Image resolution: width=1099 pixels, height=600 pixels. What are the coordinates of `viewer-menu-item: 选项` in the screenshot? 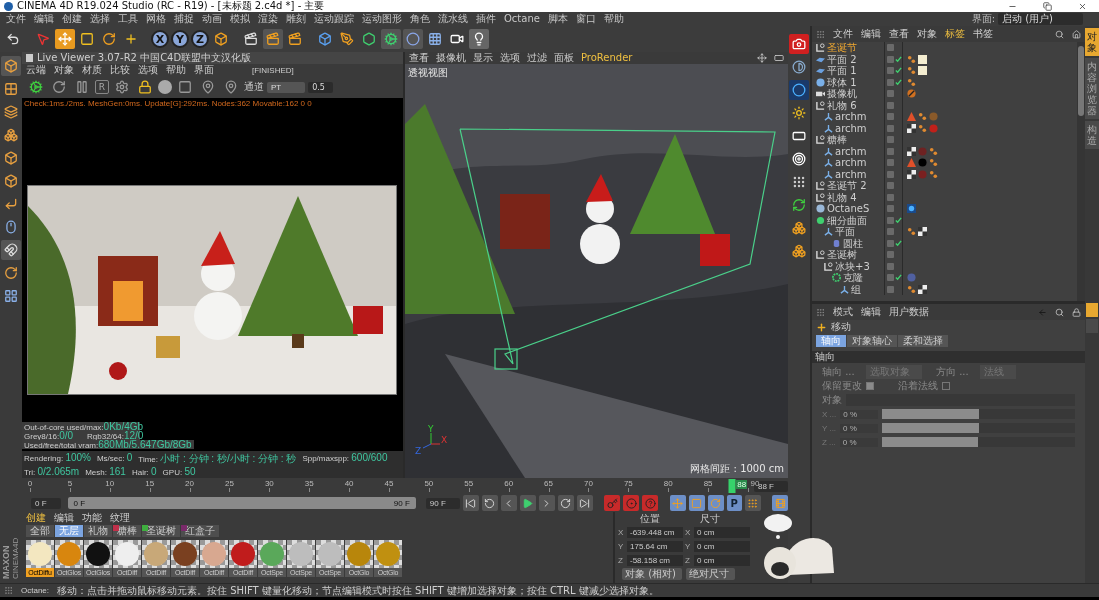 It's located at (148, 70).